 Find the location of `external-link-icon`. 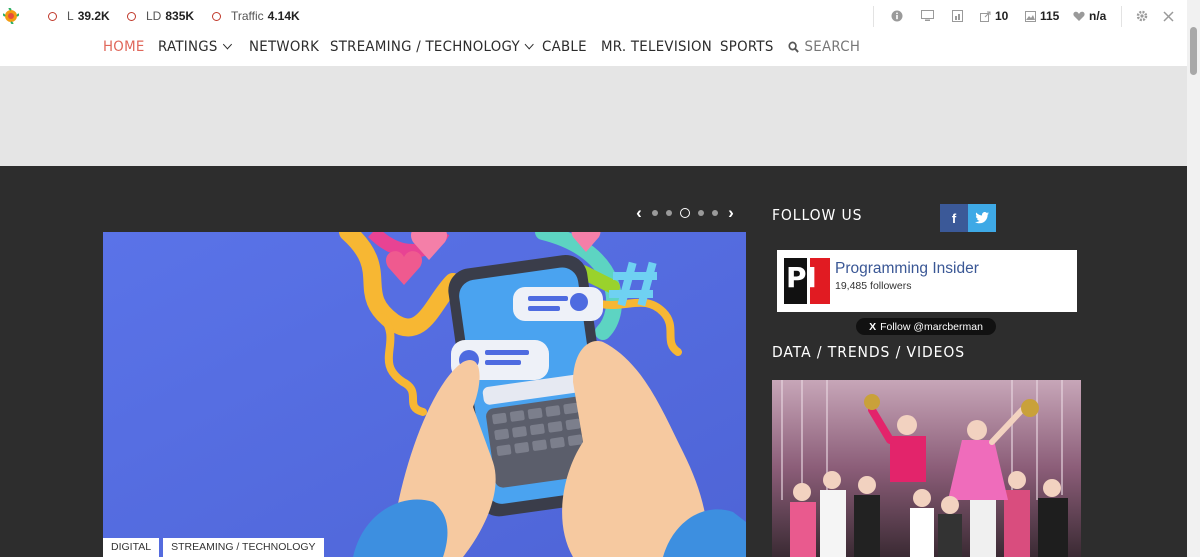

external-link-icon is located at coordinates (985, 16).